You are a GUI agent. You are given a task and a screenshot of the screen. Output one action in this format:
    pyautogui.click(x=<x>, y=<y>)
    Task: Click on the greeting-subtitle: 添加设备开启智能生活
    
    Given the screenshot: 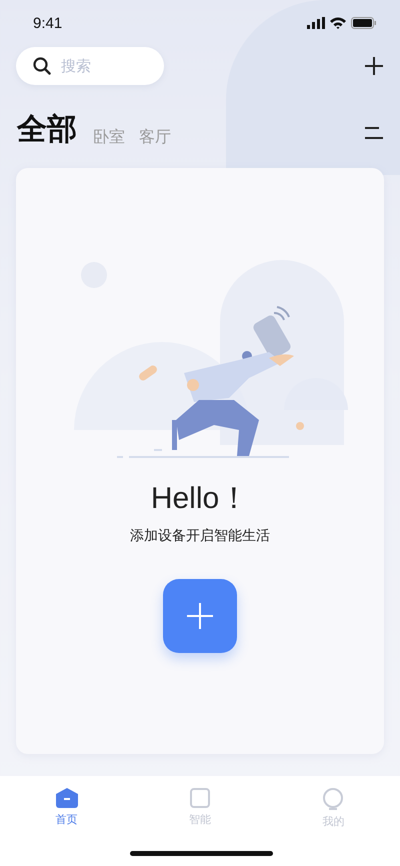 What is the action you would take?
    pyautogui.click(x=200, y=536)
    